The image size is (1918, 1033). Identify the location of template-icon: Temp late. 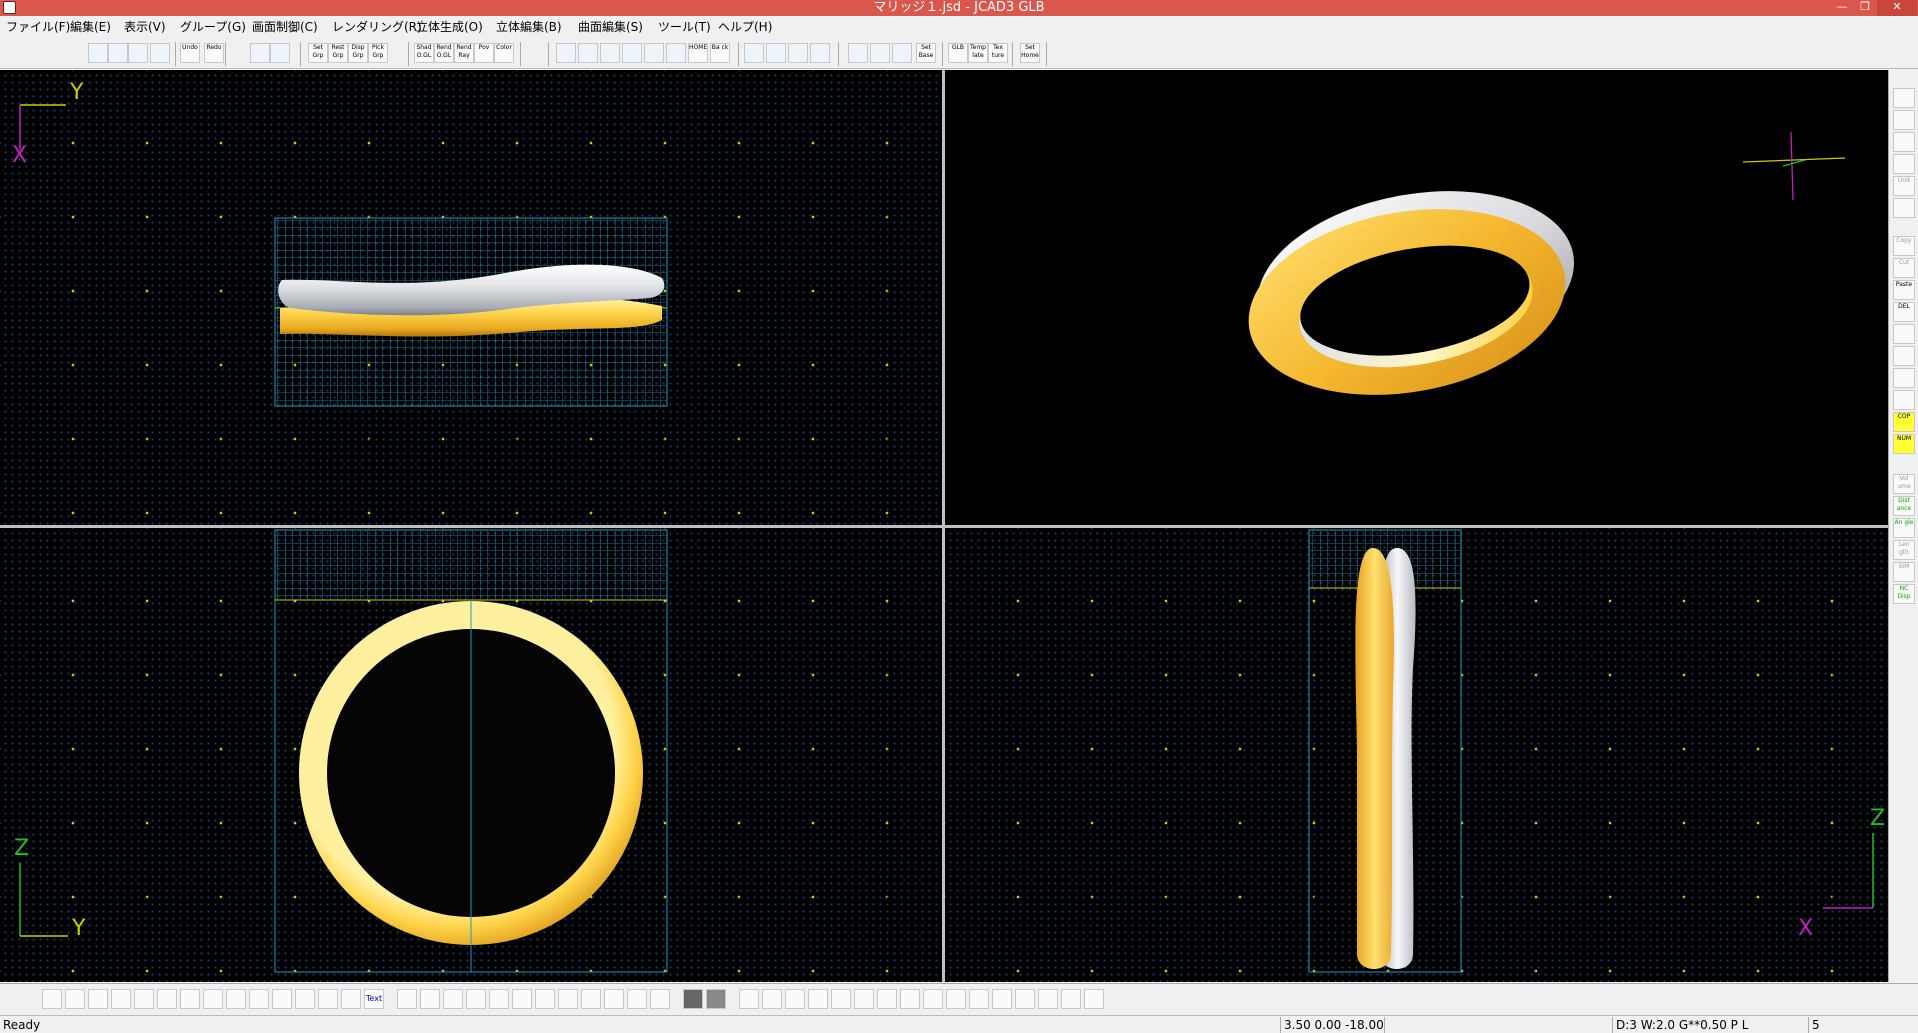
(978, 53).